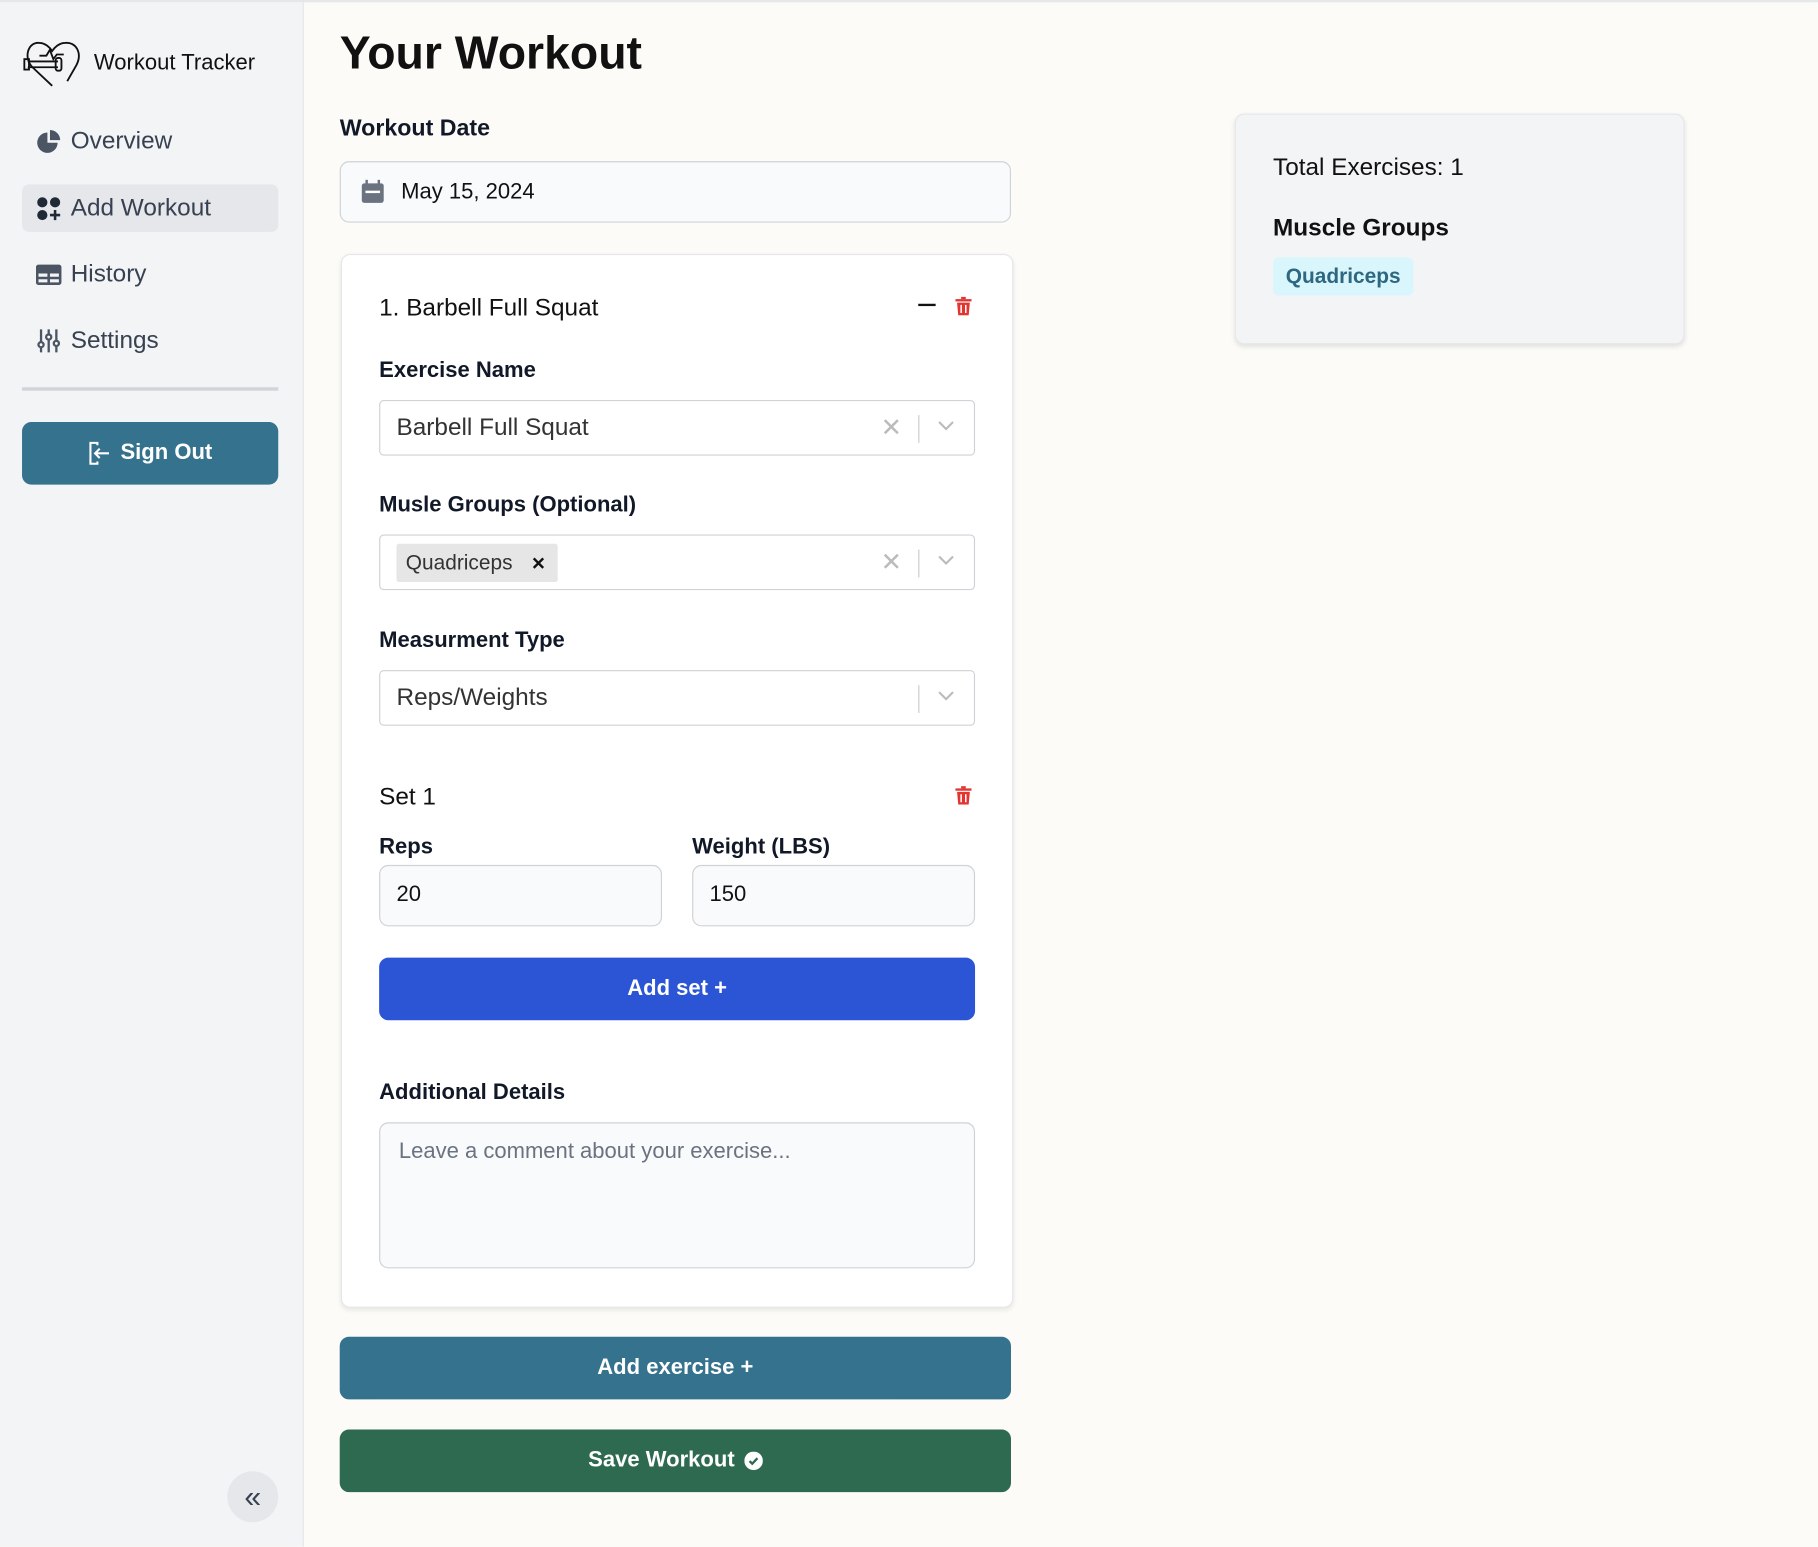 The height and width of the screenshot is (1547, 1818). Describe the element at coordinates (52, 63) in the screenshot. I see `logo-heart-dumbbell-icon` at that location.